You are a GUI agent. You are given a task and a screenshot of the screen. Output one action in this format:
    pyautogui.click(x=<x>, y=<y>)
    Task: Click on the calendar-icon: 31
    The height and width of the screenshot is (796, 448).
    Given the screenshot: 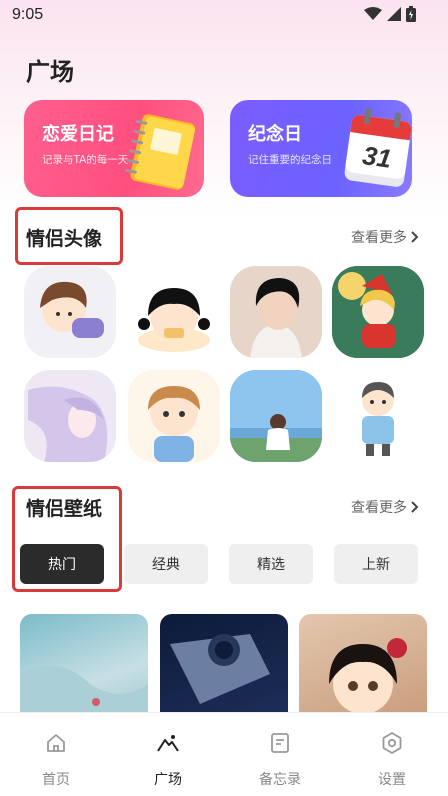 What is the action you would take?
    pyautogui.click(x=378, y=147)
    